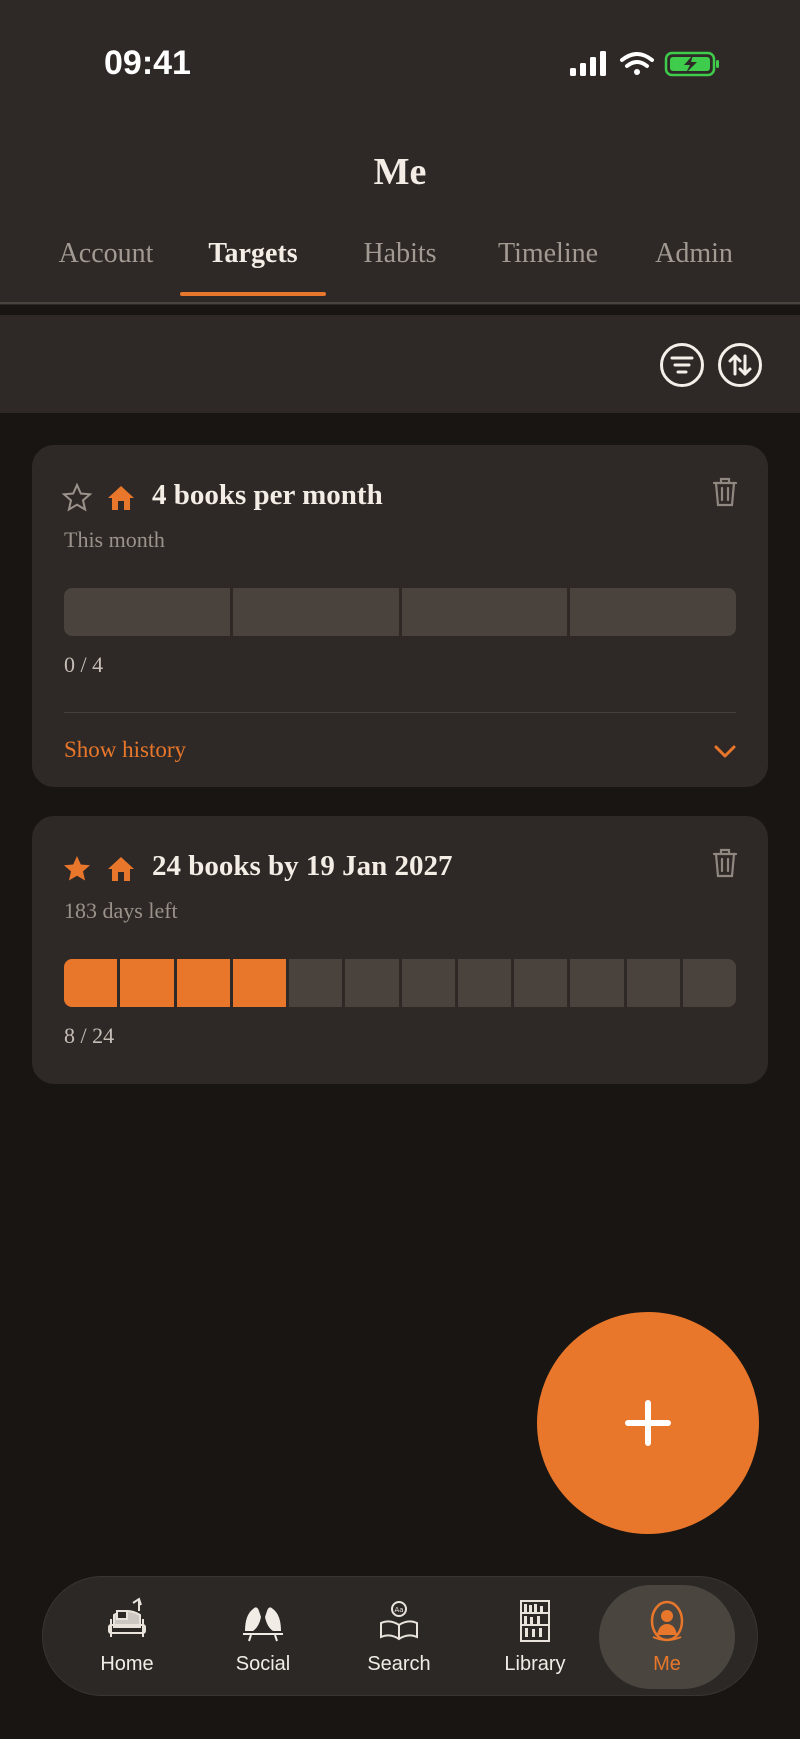 The height and width of the screenshot is (1739, 800). Describe the element at coordinates (667, 1664) in the screenshot. I see `nav-label: Me` at that location.